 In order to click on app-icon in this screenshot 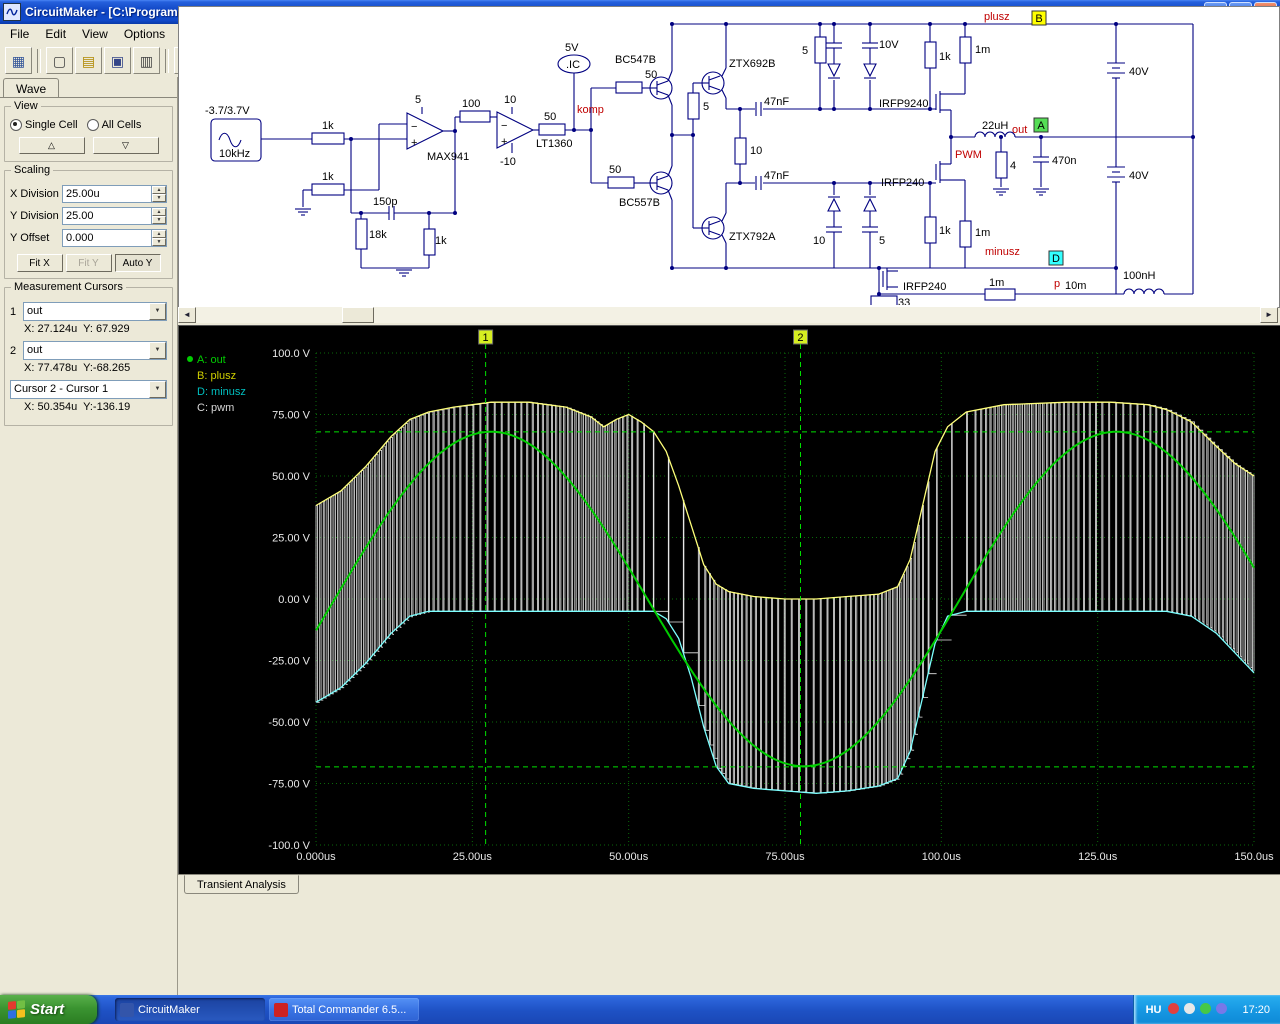, I will do `click(12, 12)`.